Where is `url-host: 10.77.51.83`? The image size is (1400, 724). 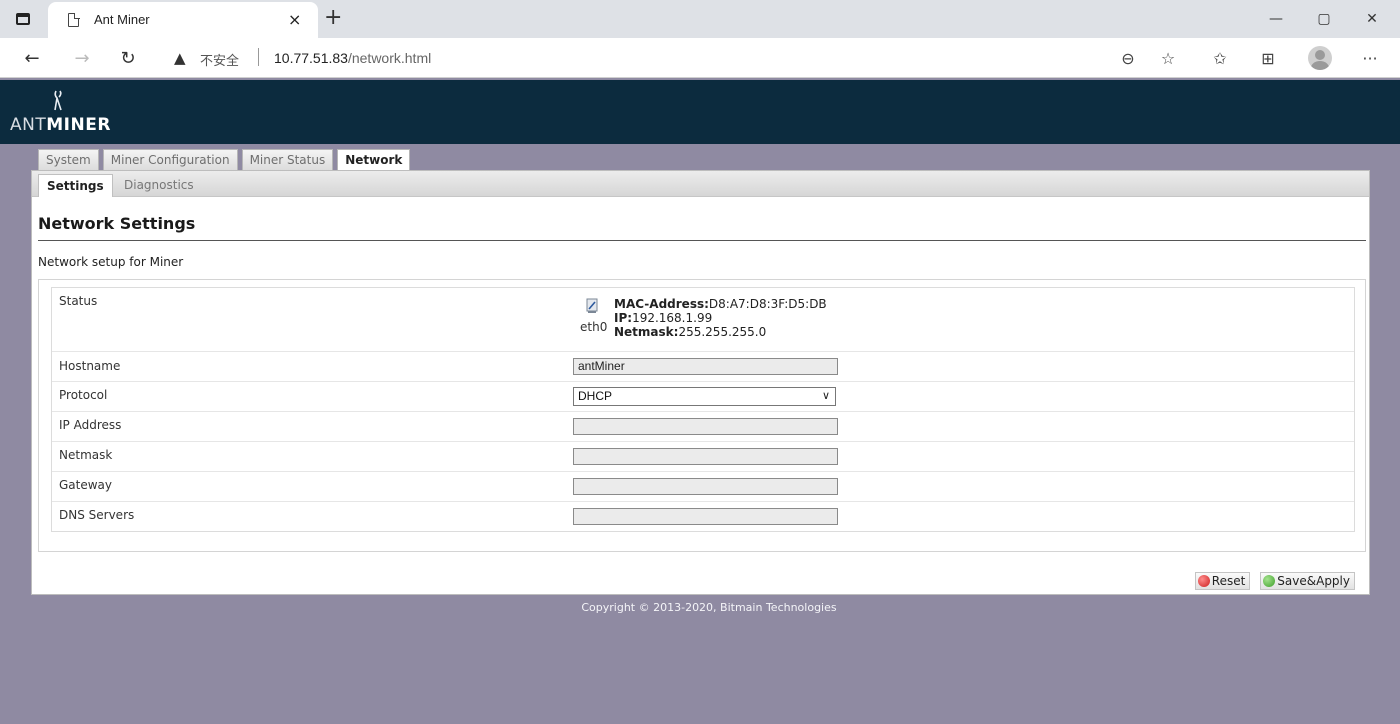 url-host: 10.77.51.83 is located at coordinates (311, 58).